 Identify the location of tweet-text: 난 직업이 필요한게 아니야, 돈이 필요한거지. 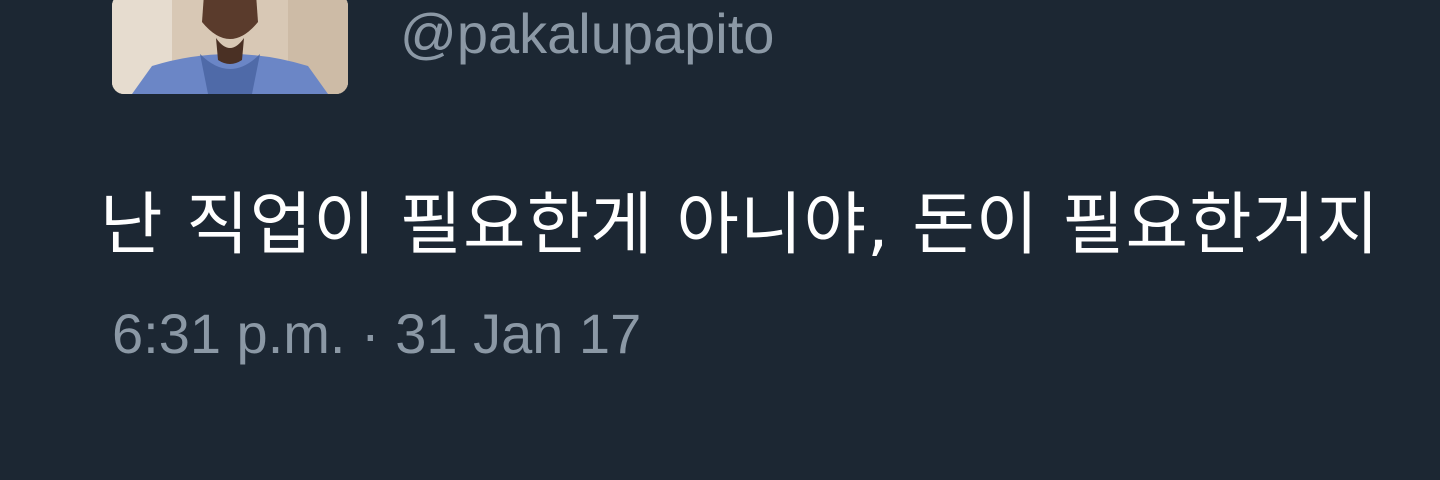
(740, 225).